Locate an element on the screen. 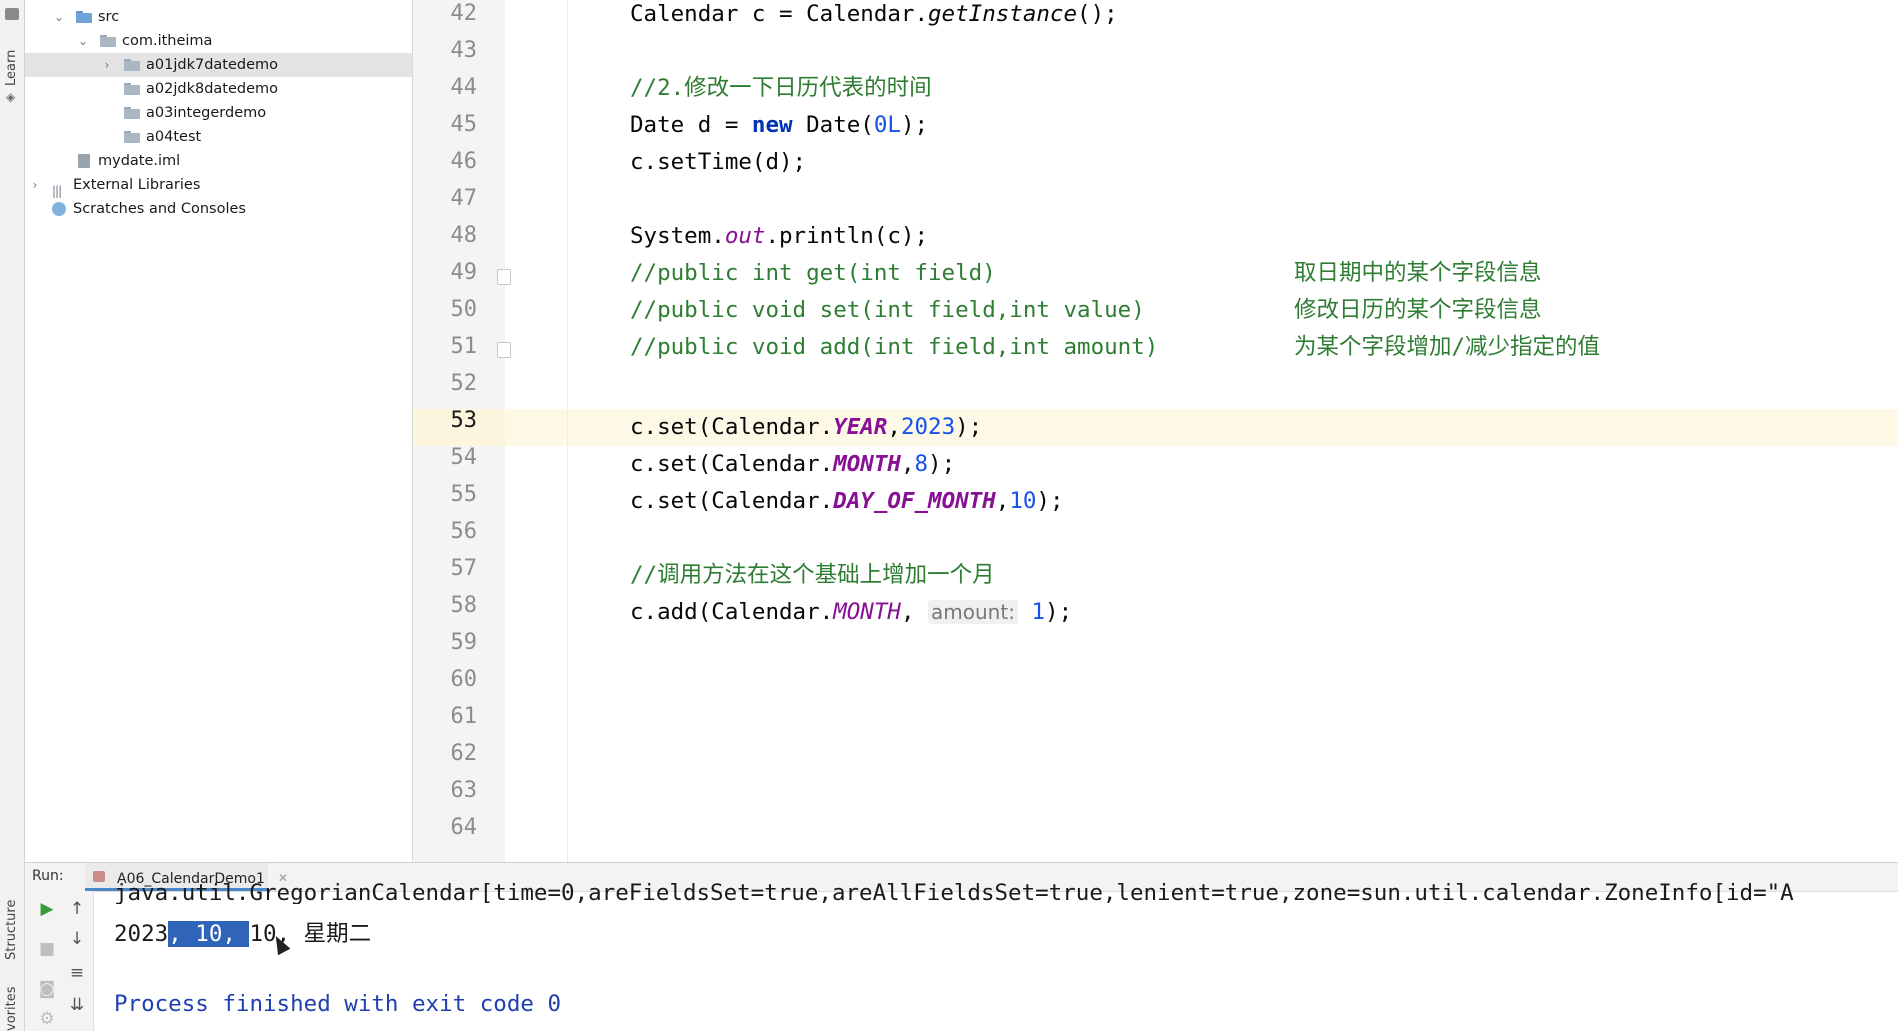 The width and height of the screenshot is (1898, 1032). line-number: 57 is located at coordinates (464, 568).